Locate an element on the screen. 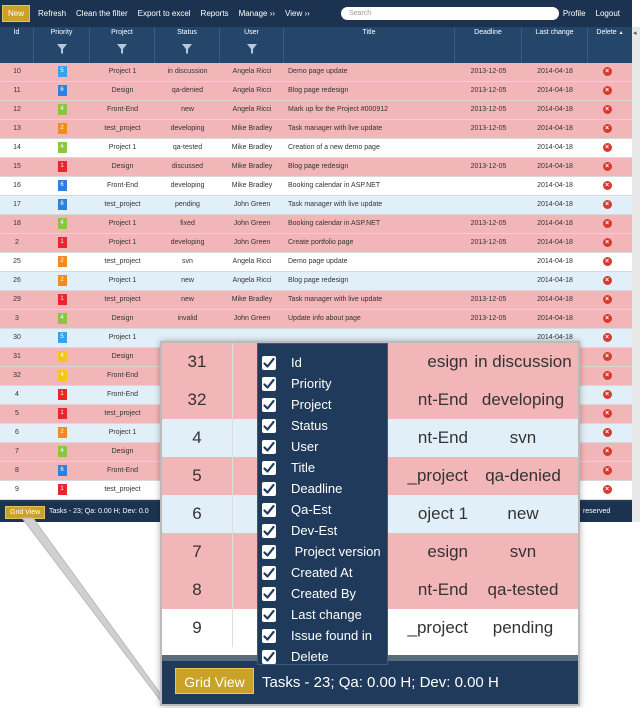  column-menu-label: Priority is located at coordinates (311, 383).